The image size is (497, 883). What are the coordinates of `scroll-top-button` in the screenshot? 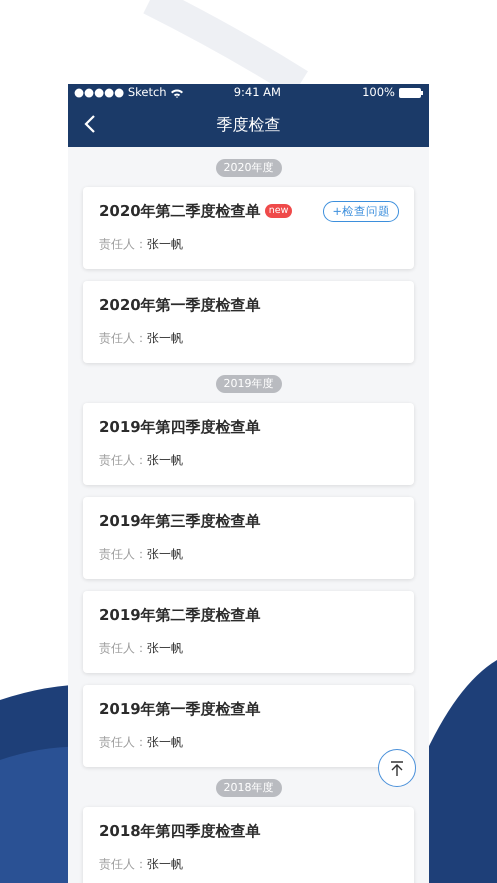 It's located at (397, 768).